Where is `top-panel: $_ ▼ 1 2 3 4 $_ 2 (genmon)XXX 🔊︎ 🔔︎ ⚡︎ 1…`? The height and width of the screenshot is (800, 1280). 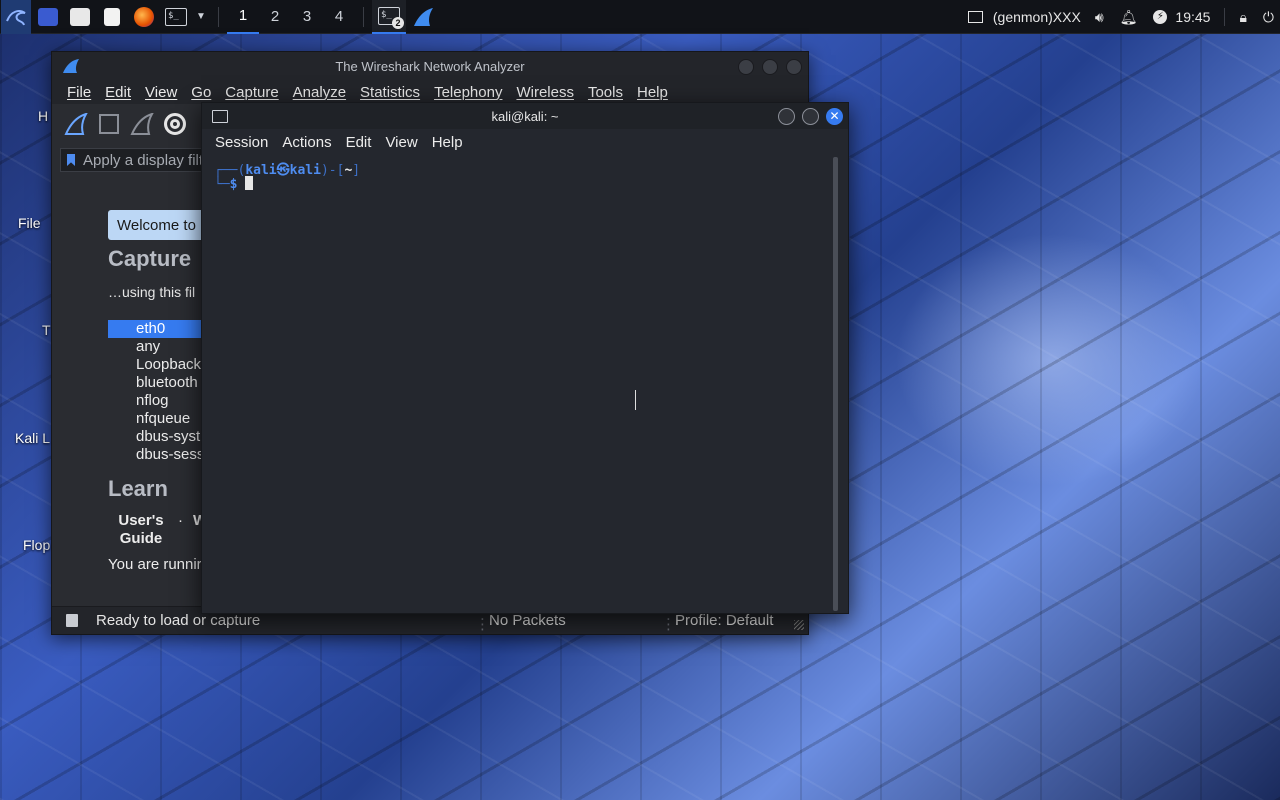 top-panel: $_ ▼ 1 2 3 4 $_ 2 (genmon)XXX 🔊︎ 🔔︎ ⚡︎ 1… is located at coordinates (640, 17).